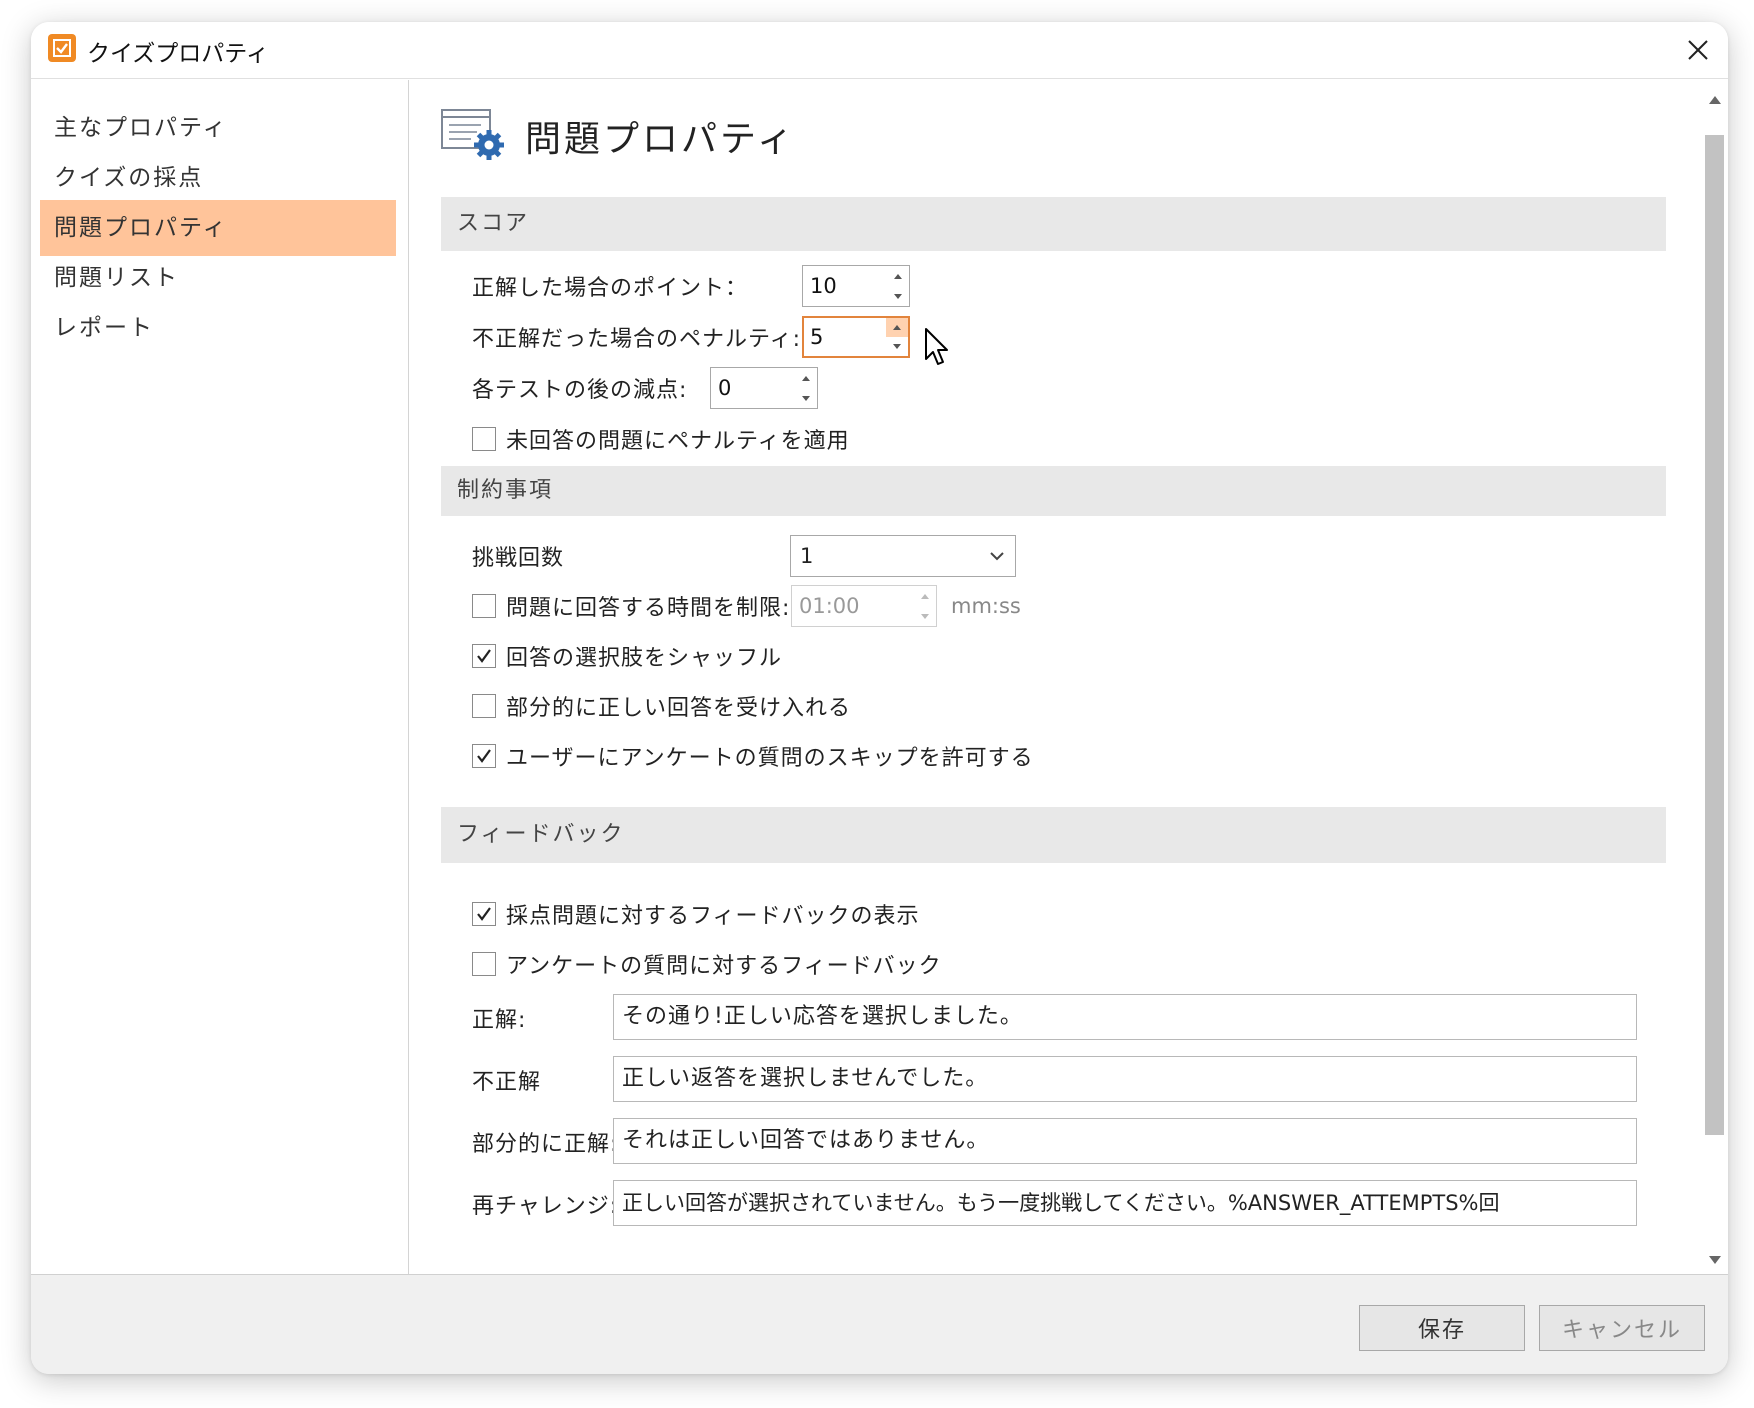  I want to click on scroll-up-icon, so click(1714, 100).